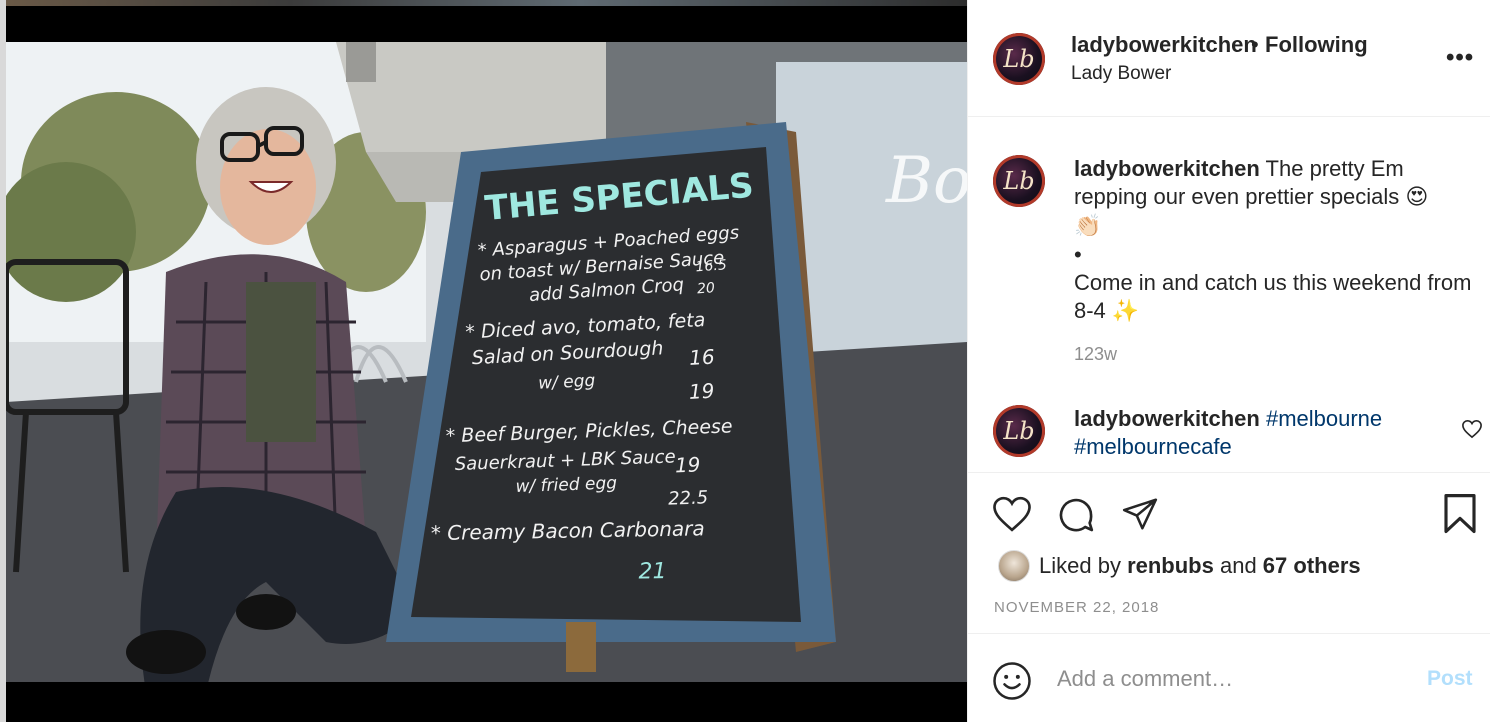 This screenshot has height=723, width=1490. I want to click on more-icon: •••, so click(1460, 58).